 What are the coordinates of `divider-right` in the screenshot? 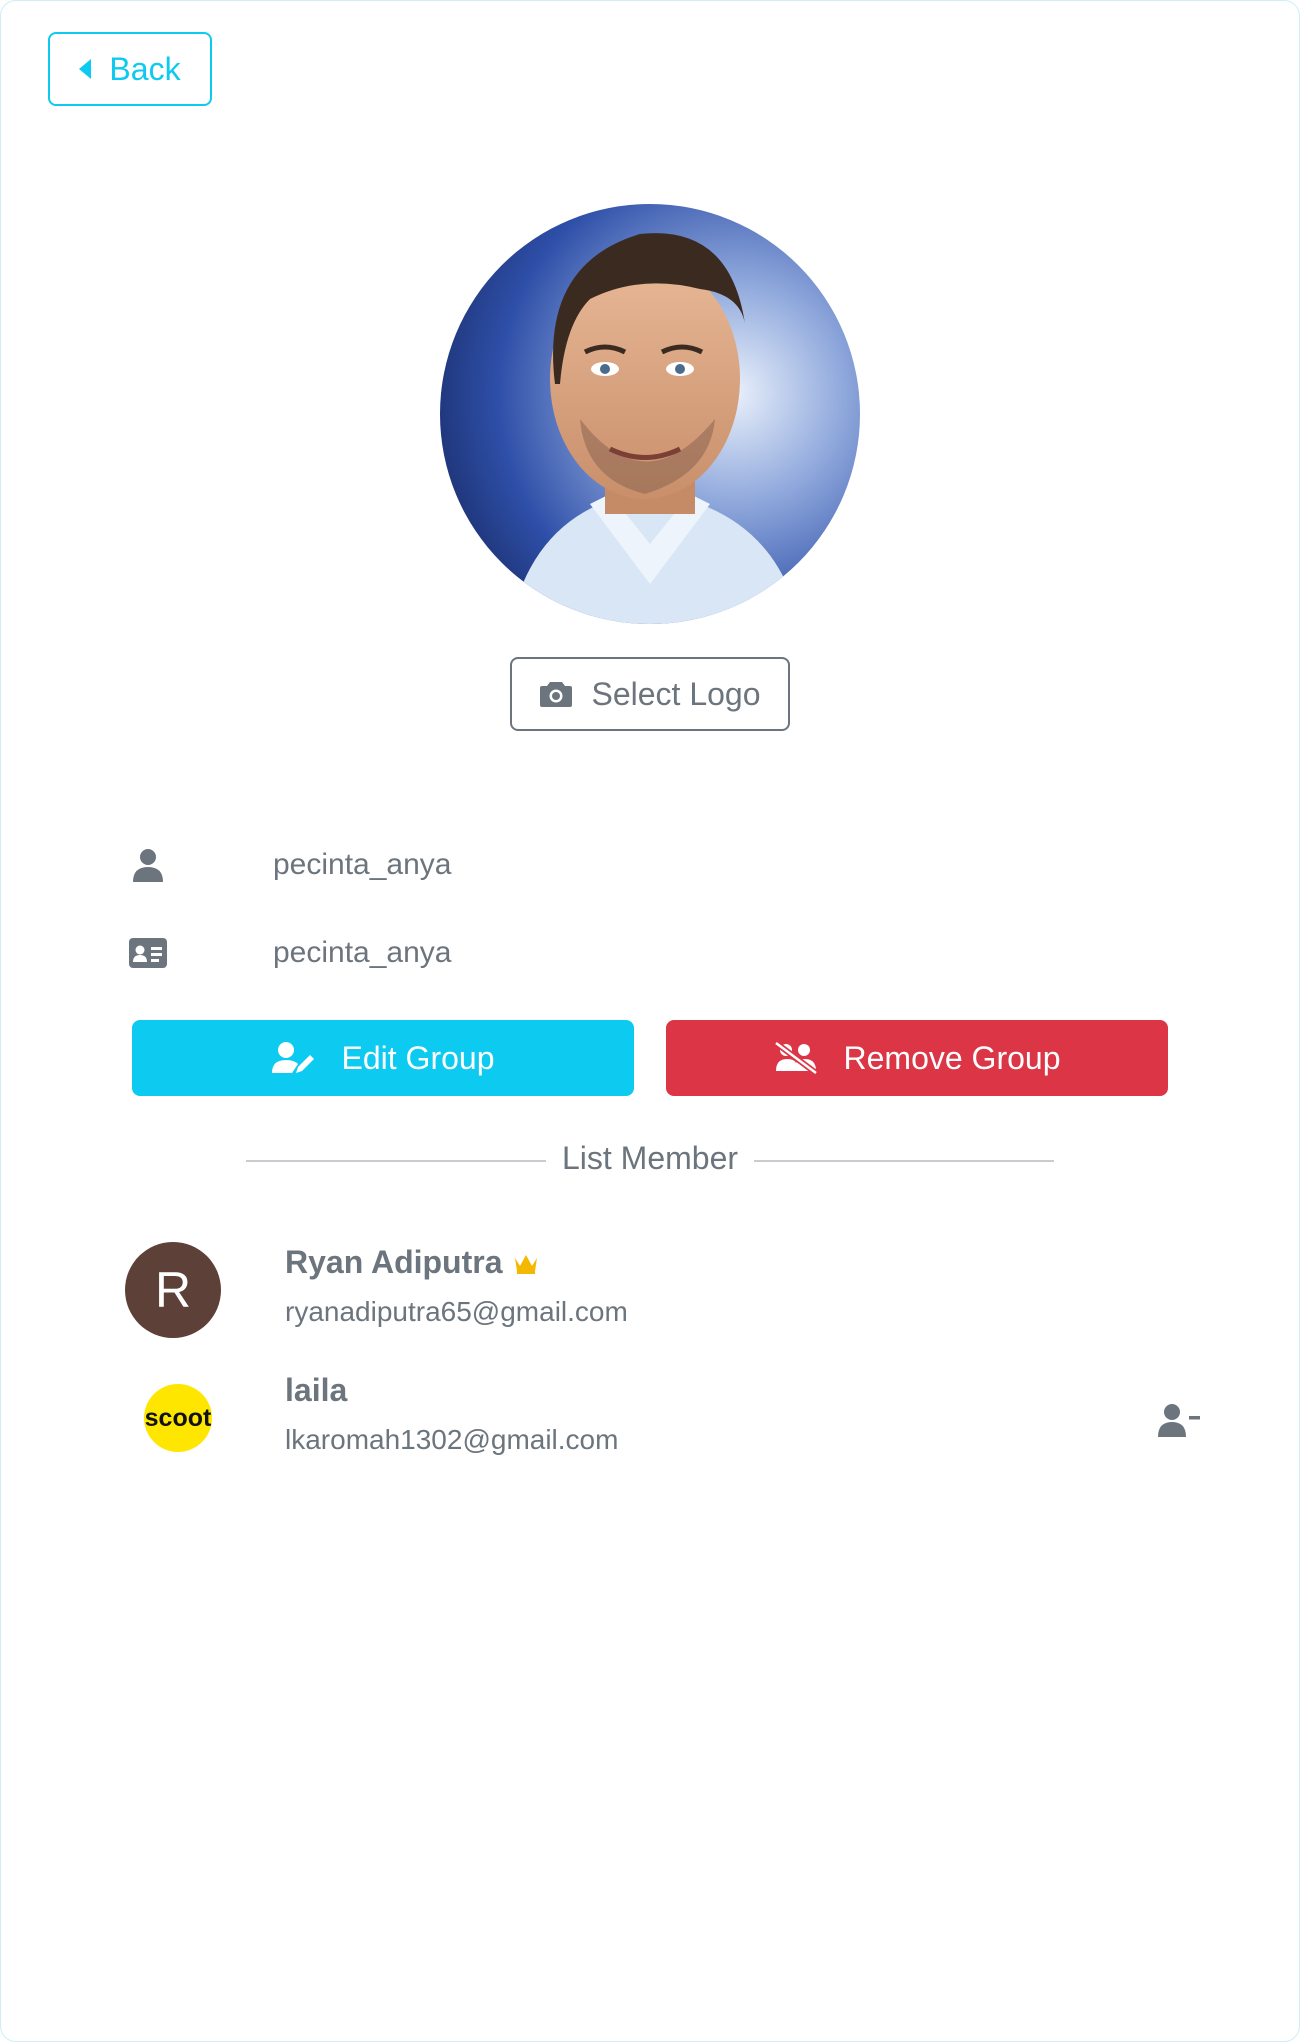 It's located at (904, 1161).